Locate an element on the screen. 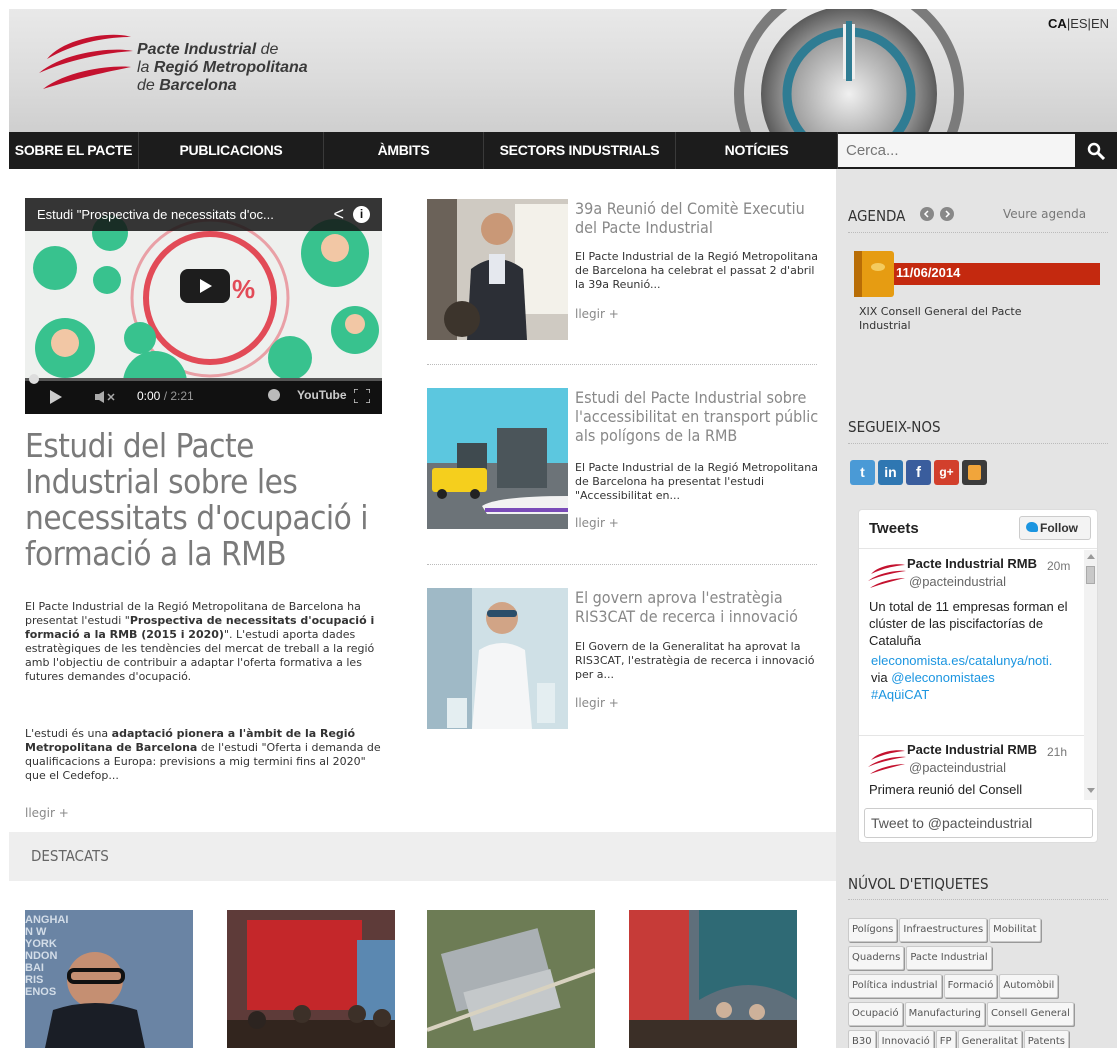 The image size is (1117, 1048). tweet-compose-placeholder: Tweet to @pacteindustrial is located at coordinates (952, 823).